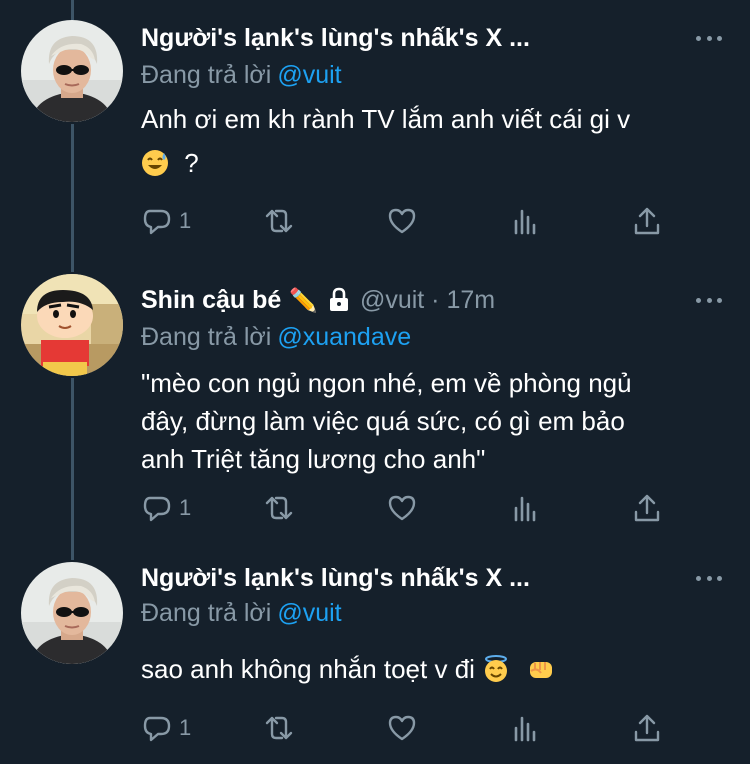 The width and height of the screenshot is (750, 764). Describe the element at coordinates (541, 670) in the screenshot. I see `fist-emoji-icon` at that location.